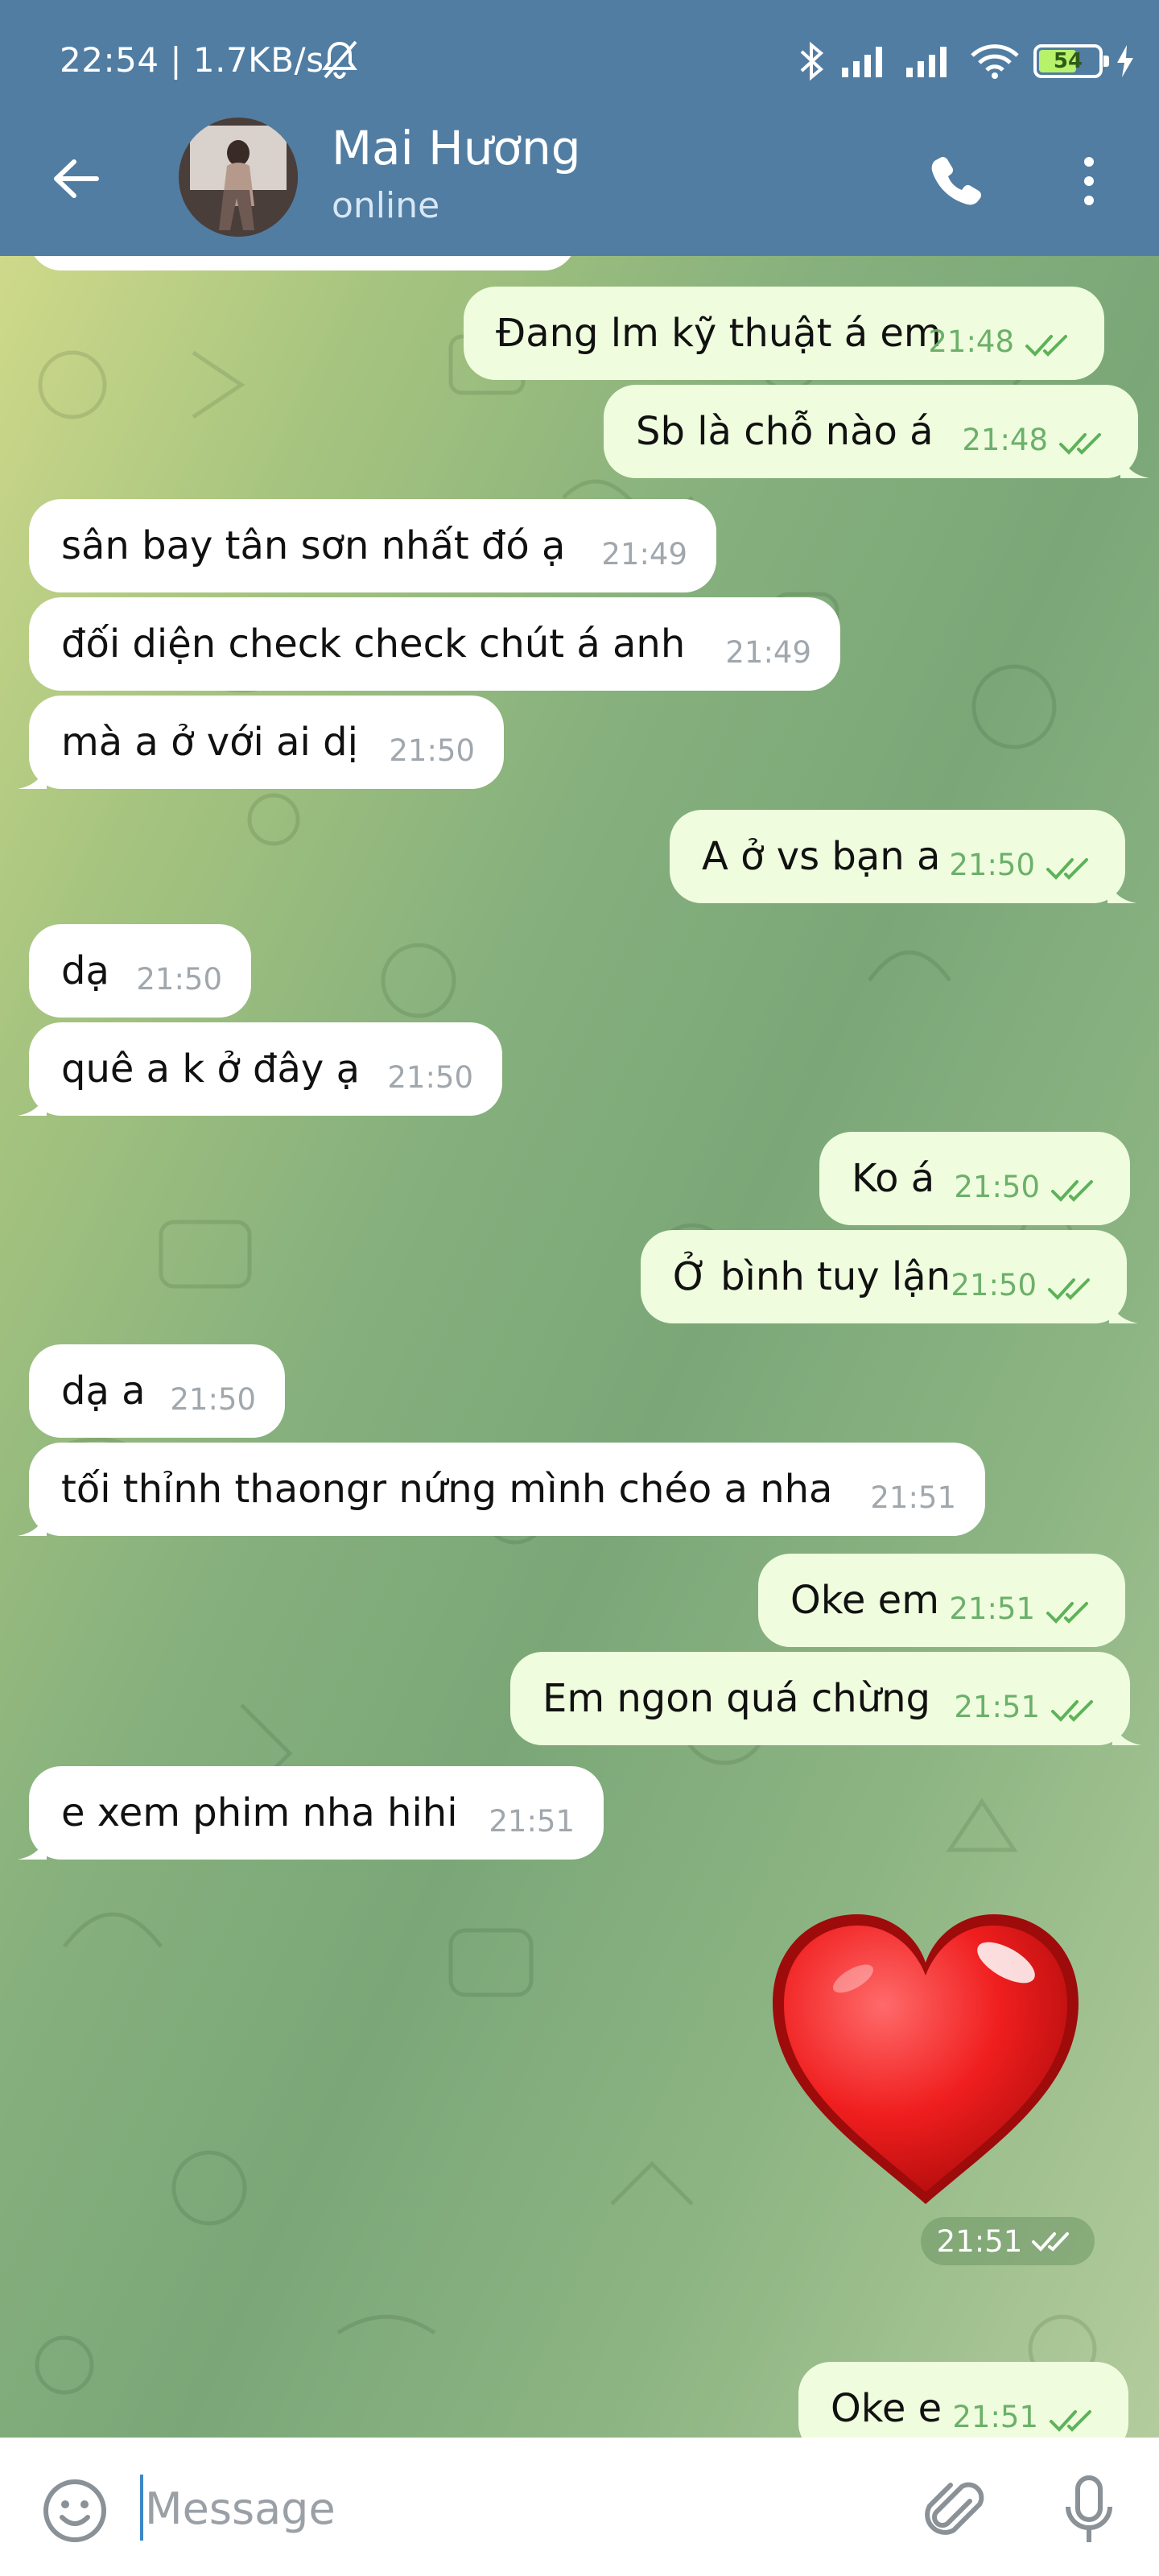 The height and width of the screenshot is (2576, 1159). Describe the element at coordinates (736, 1698) in the screenshot. I see `message-text: Em ngon quá chừng` at that location.